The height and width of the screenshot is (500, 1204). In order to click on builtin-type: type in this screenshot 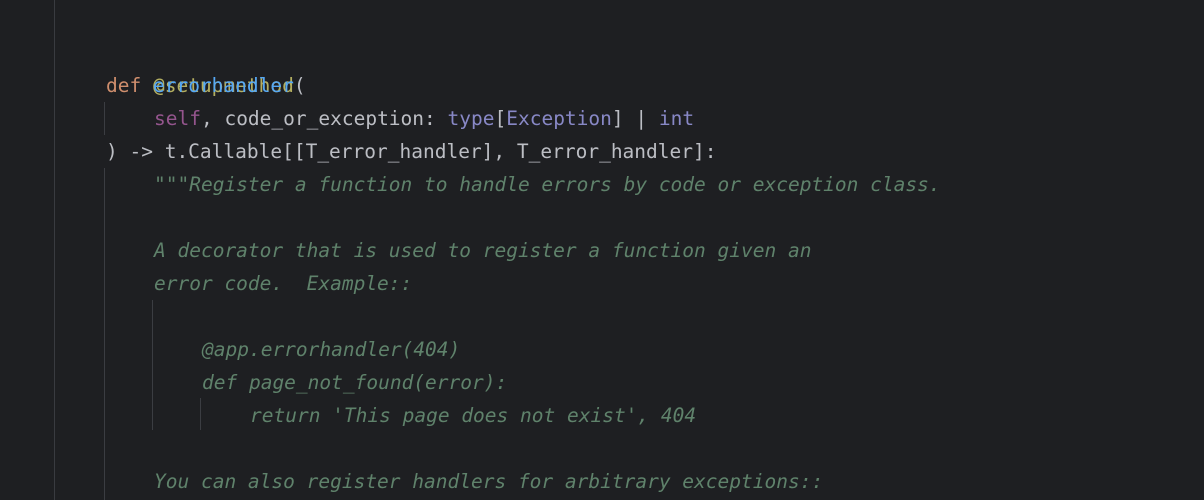, I will do `click(471, 118)`.